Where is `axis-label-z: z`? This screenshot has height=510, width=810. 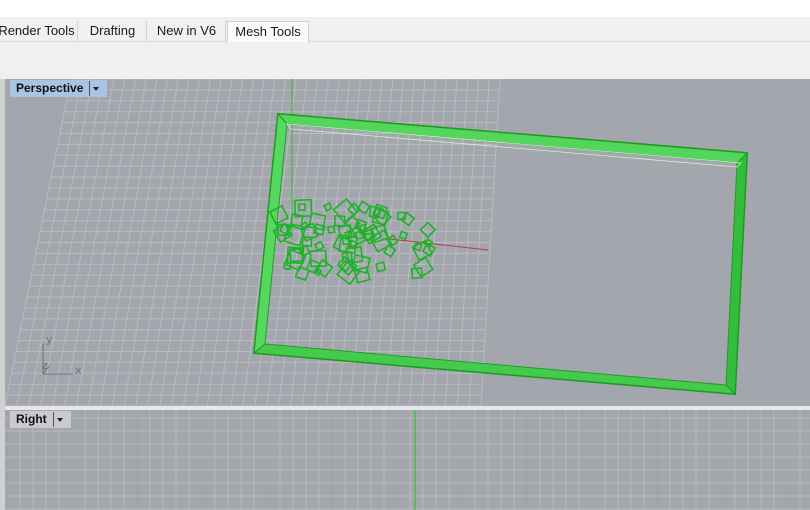 axis-label-z: z is located at coordinates (45, 365).